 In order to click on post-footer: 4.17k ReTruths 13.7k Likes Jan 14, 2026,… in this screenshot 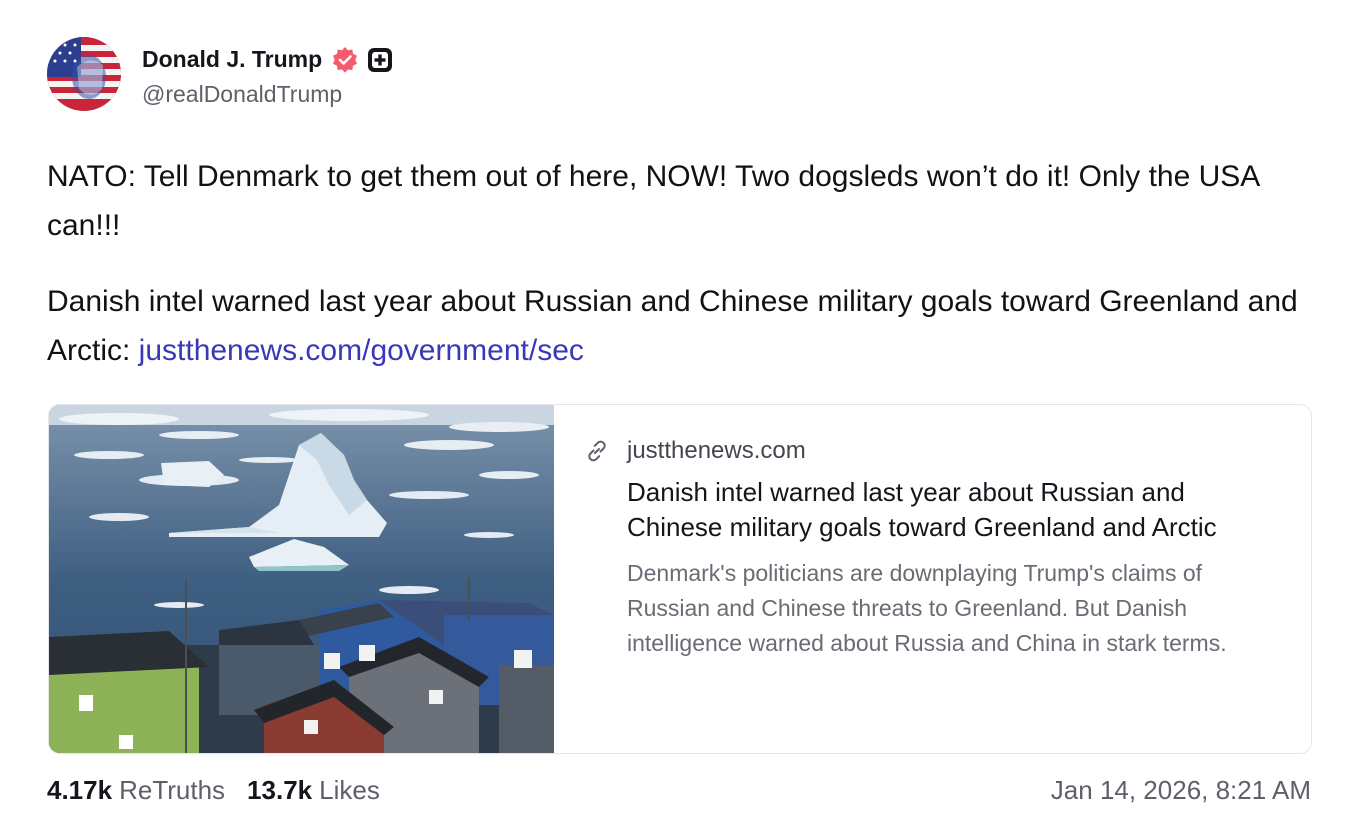, I will do `click(679, 790)`.